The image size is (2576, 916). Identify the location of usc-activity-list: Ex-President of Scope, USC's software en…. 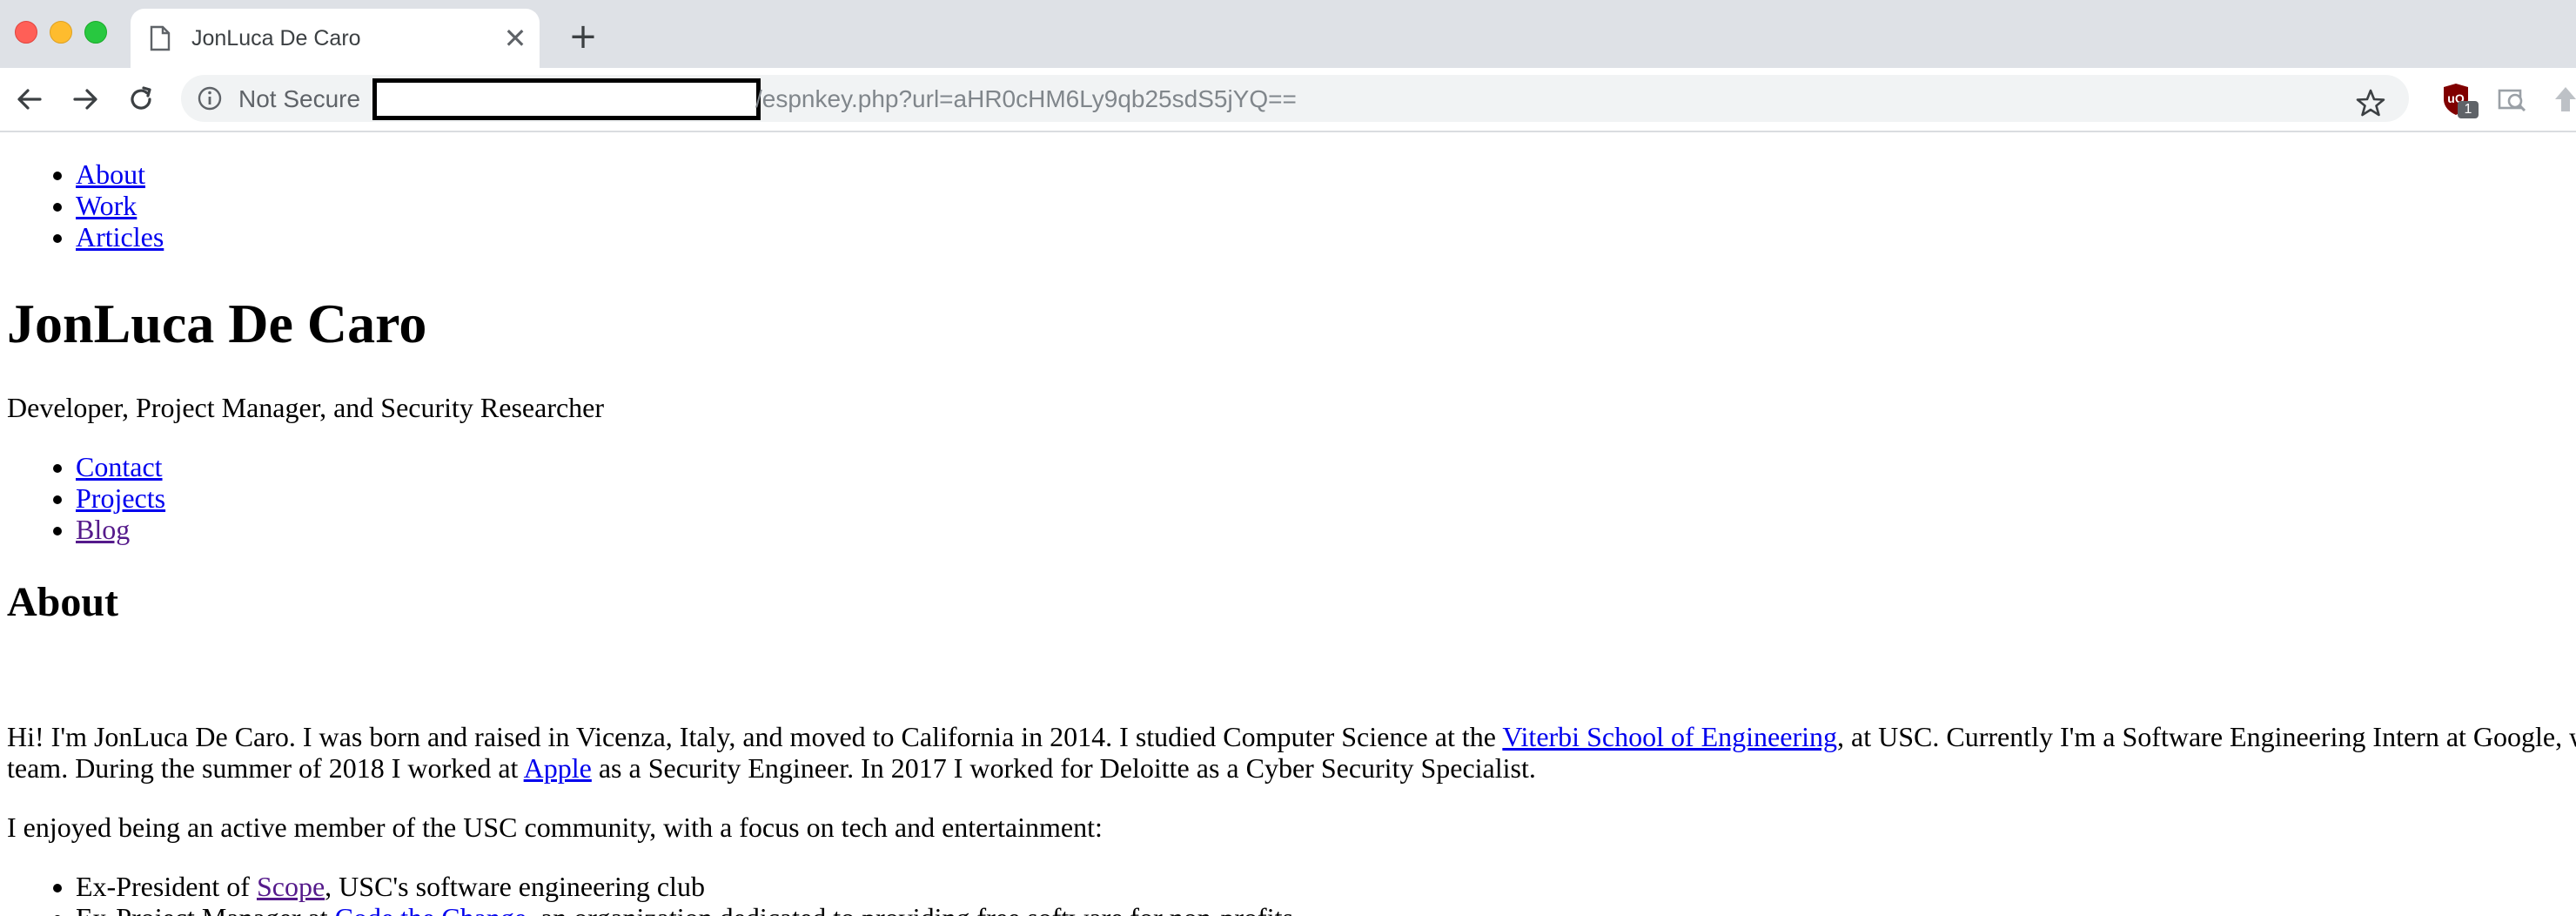
(646, 893).